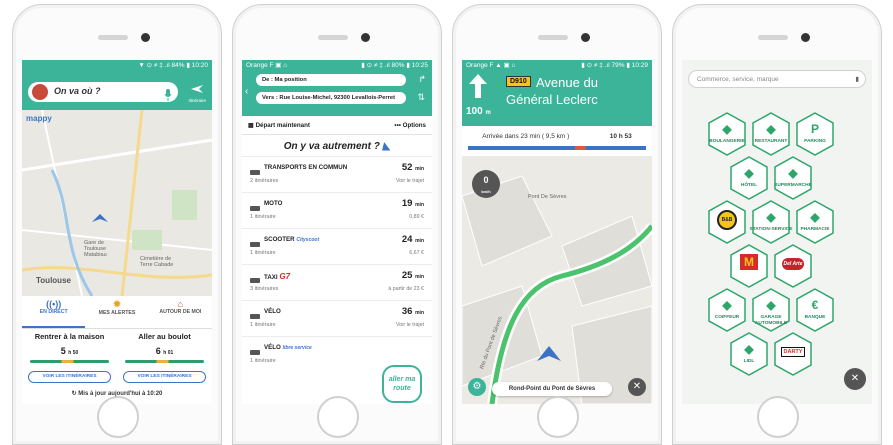 This screenshot has width=893, height=445. Describe the element at coordinates (77, 91) in the screenshot. I see `search-placeholder: On va où ?` at that location.